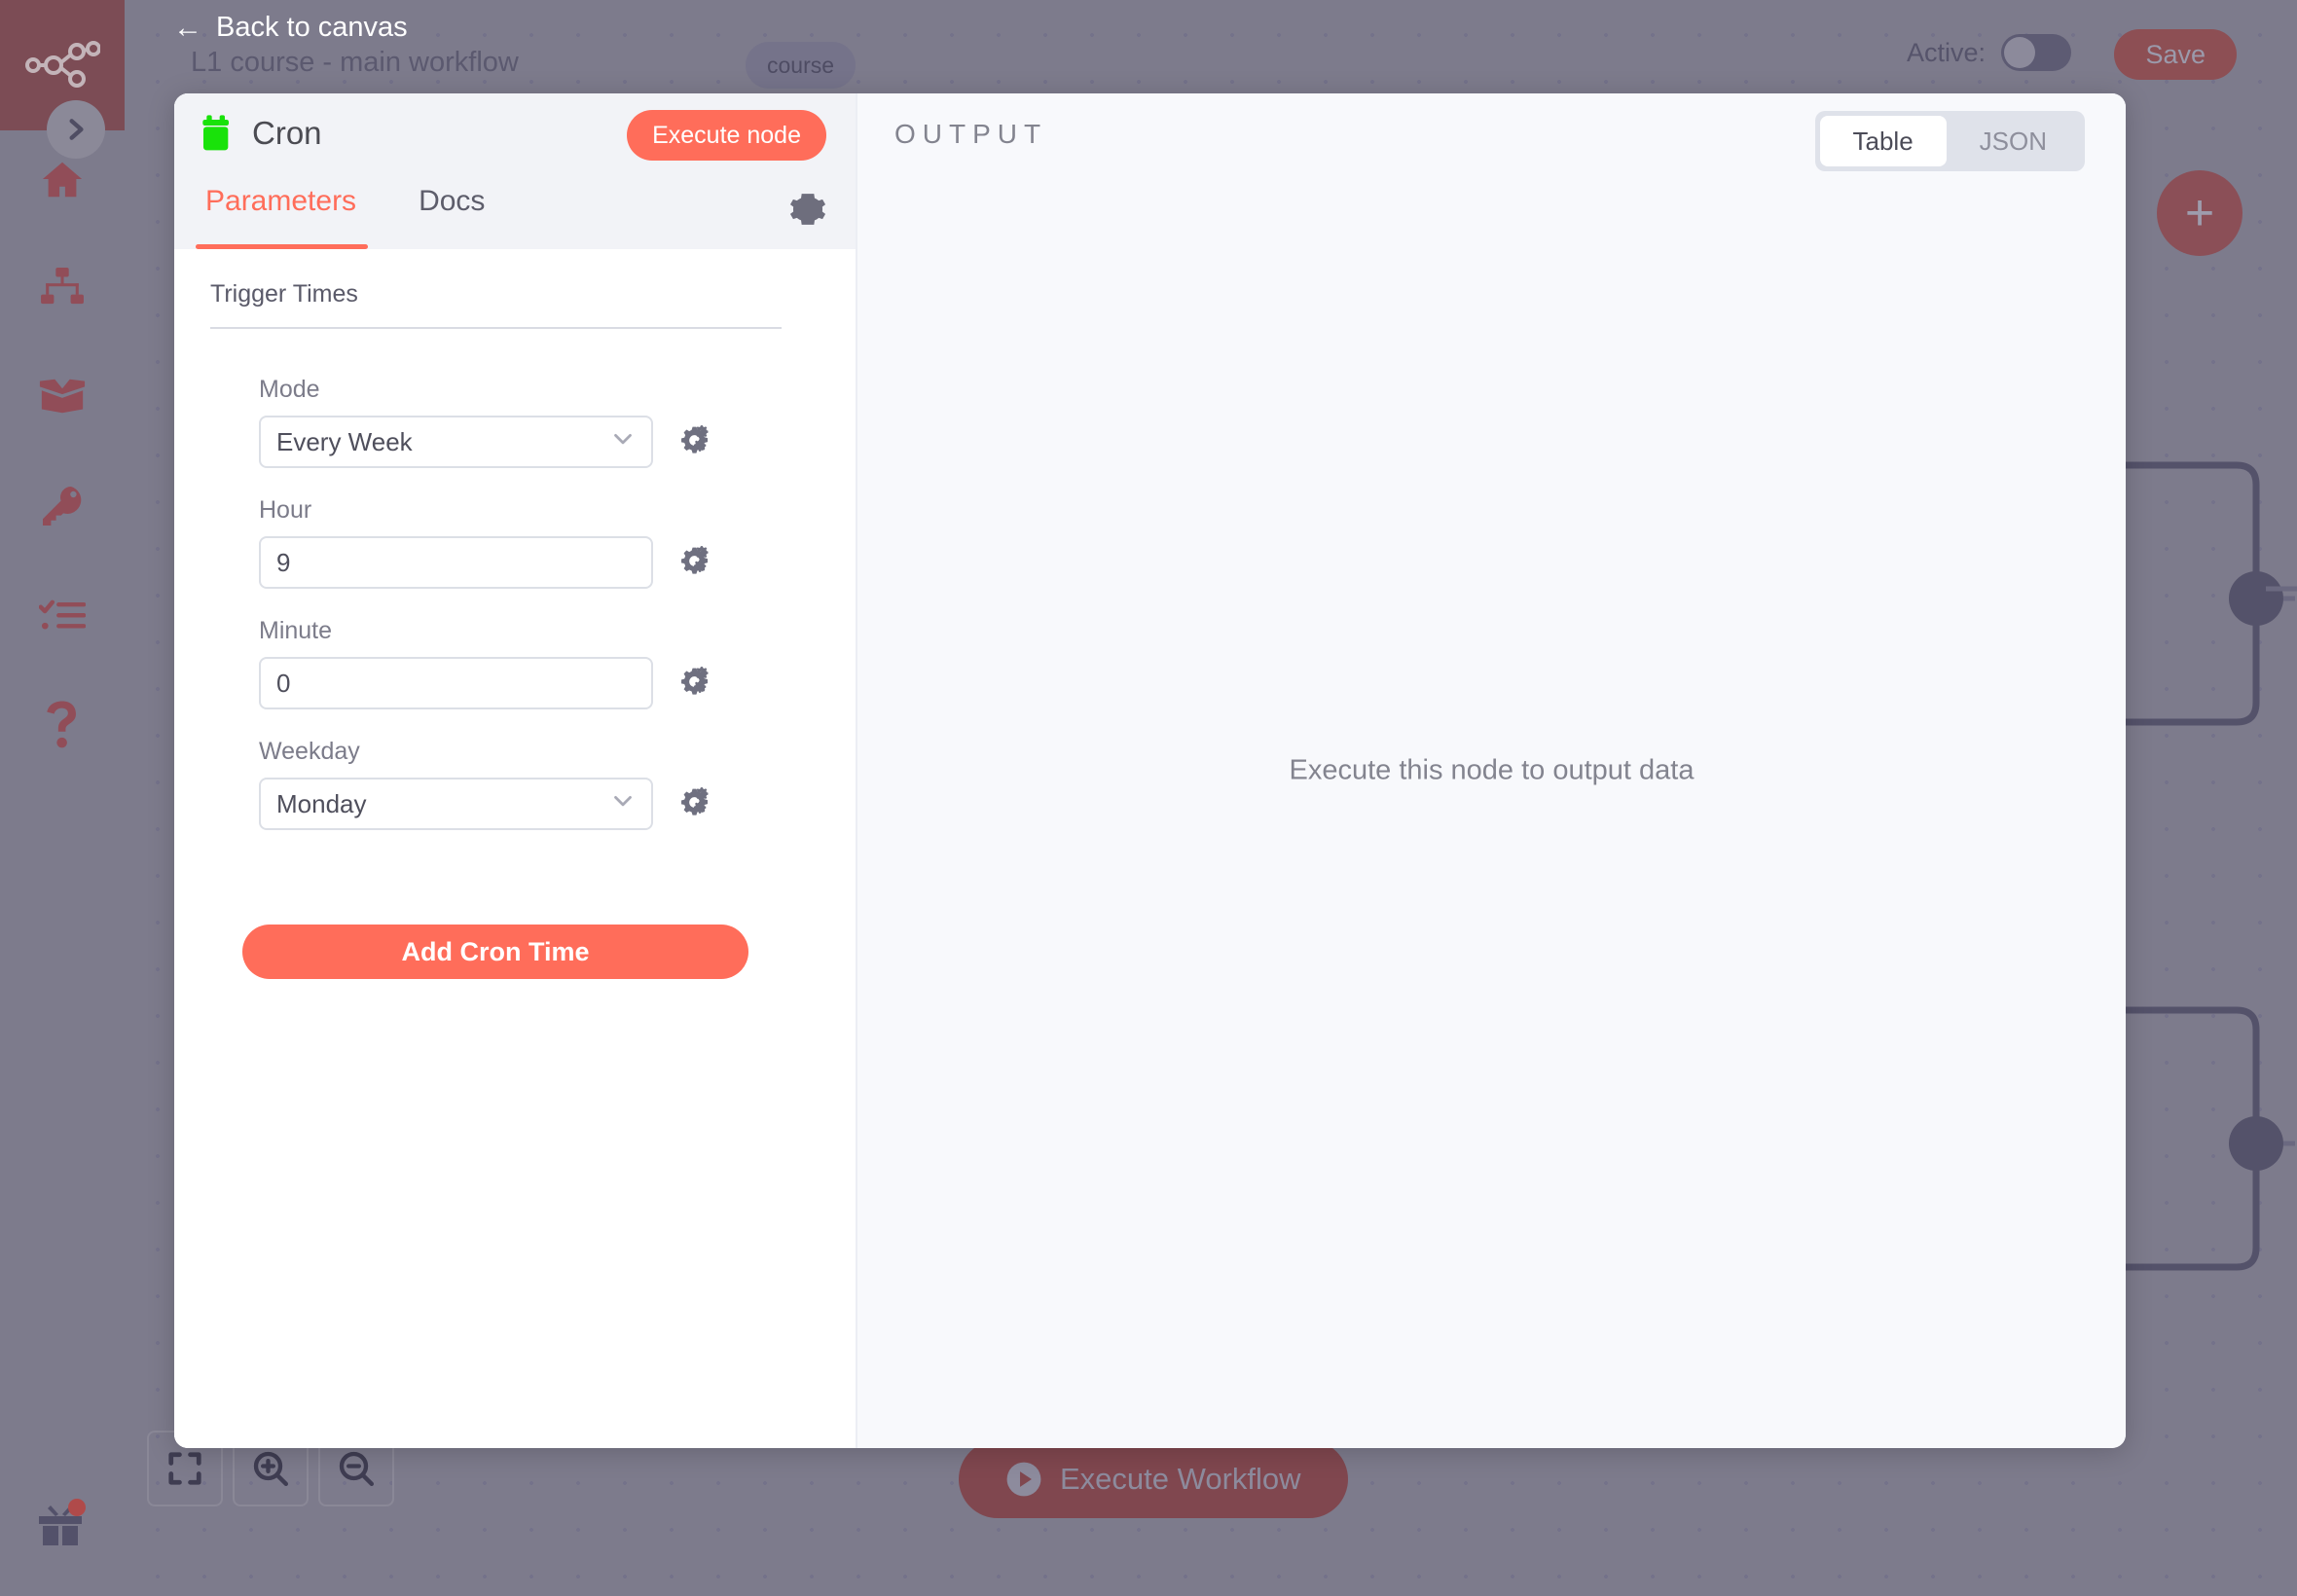  I want to click on active-toggle, so click(2036, 53).